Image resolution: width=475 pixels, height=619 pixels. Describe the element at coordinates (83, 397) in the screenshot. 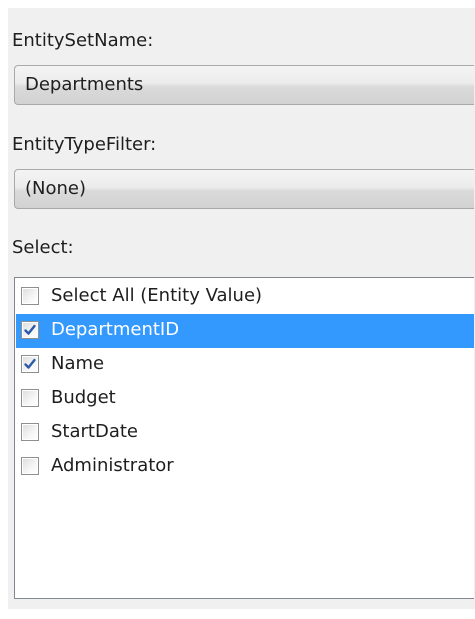

I see `list-item-label: Budget` at that location.